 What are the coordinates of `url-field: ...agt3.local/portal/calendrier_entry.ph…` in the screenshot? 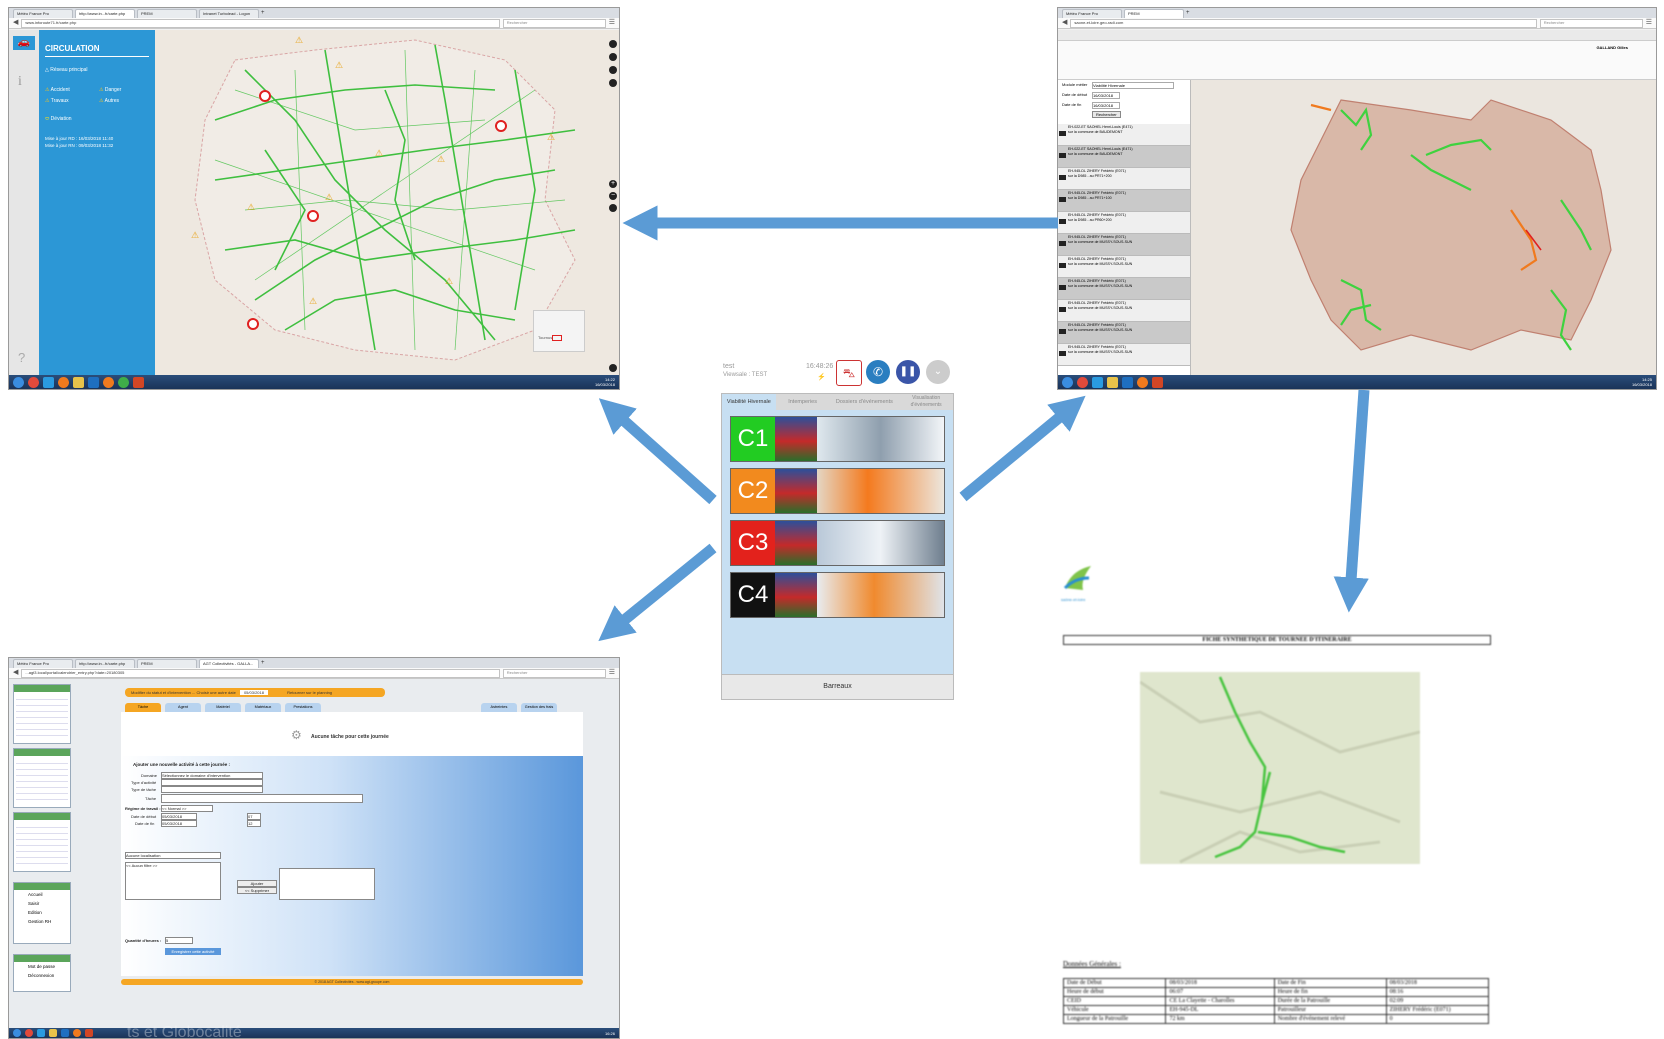 It's located at (260, 673).